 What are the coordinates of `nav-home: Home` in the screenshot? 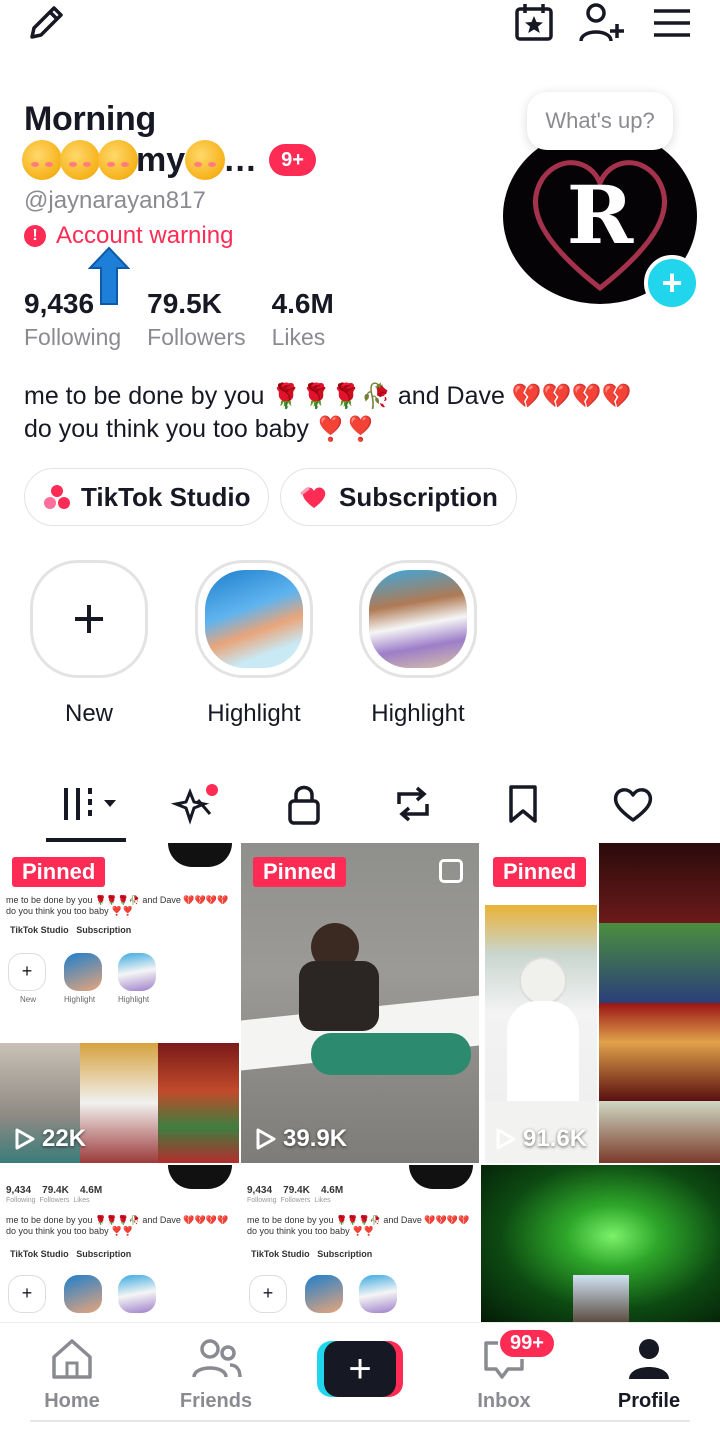 It's located at (72, 1375).